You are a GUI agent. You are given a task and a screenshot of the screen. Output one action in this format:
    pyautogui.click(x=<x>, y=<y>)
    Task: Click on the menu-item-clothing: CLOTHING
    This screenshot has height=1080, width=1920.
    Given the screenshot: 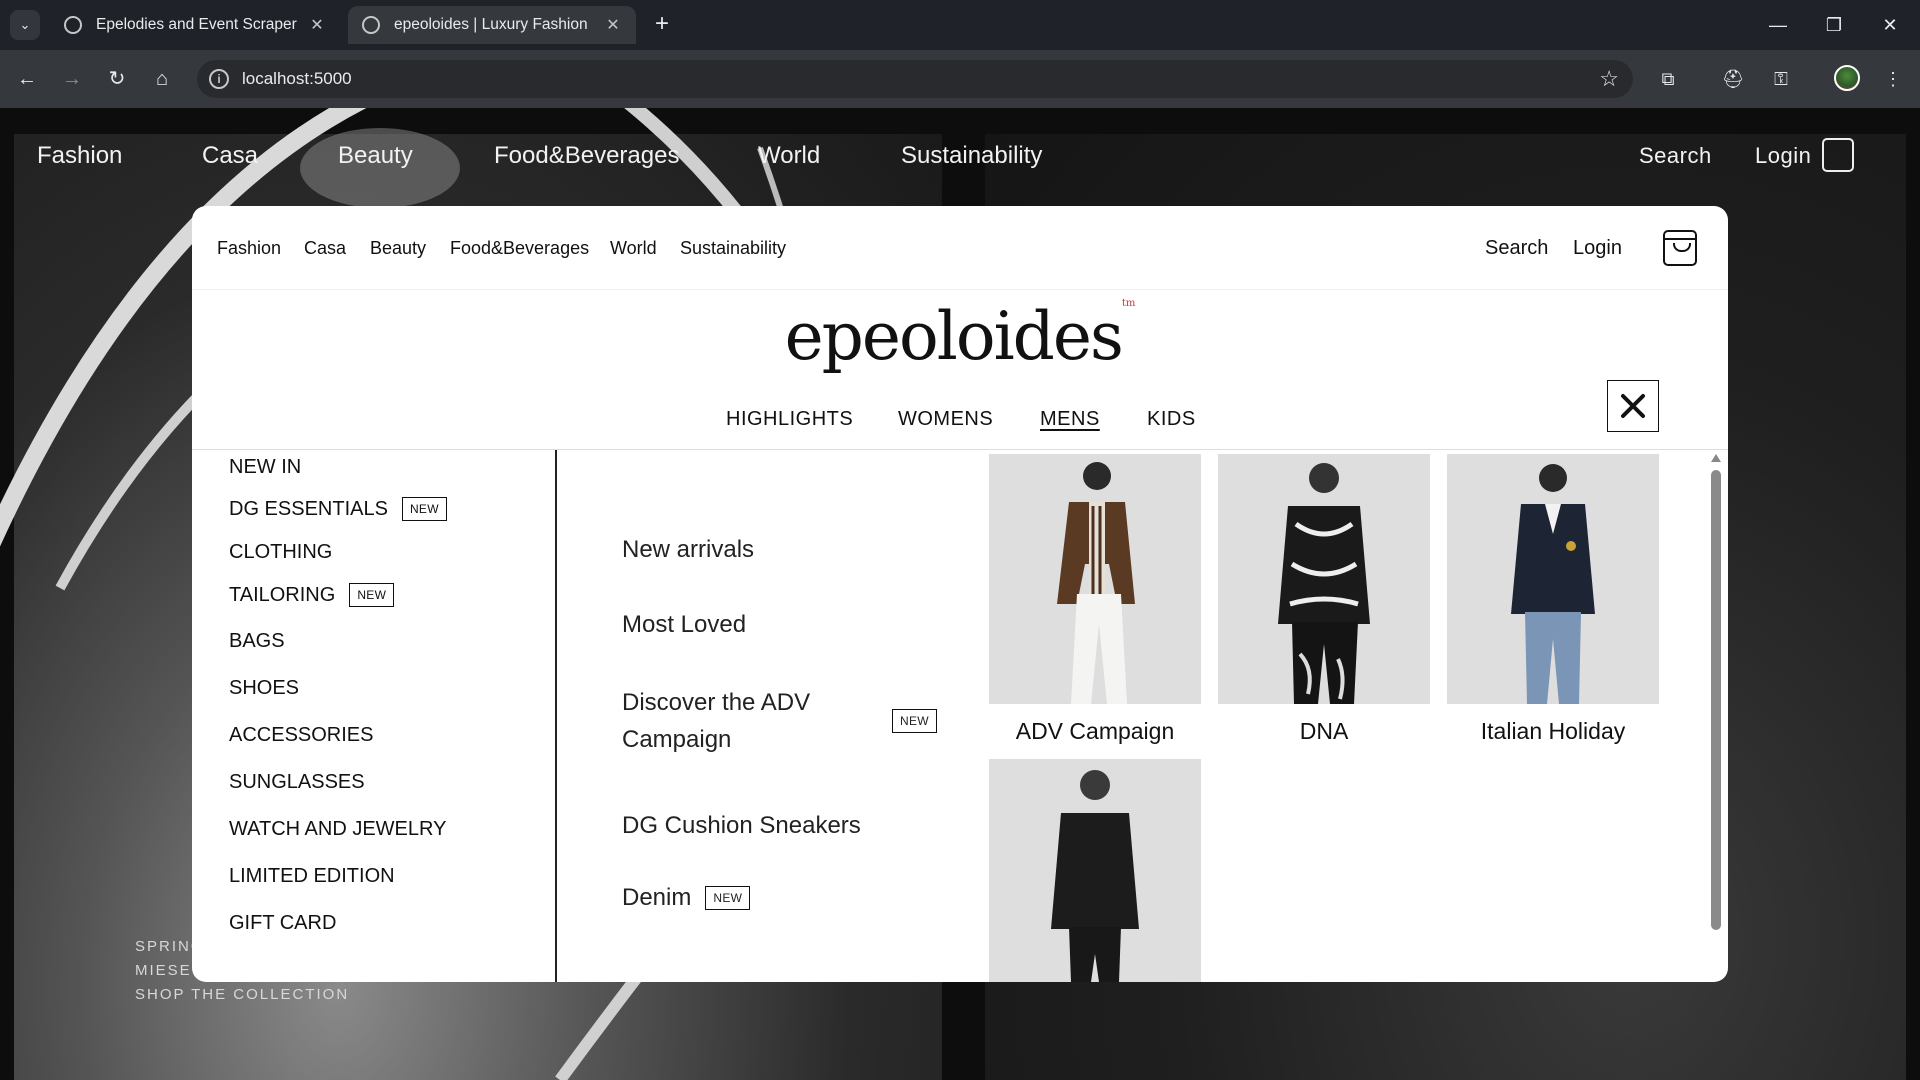 What is the action you would take?
    pyautogui.click(x=280, y=552)
    